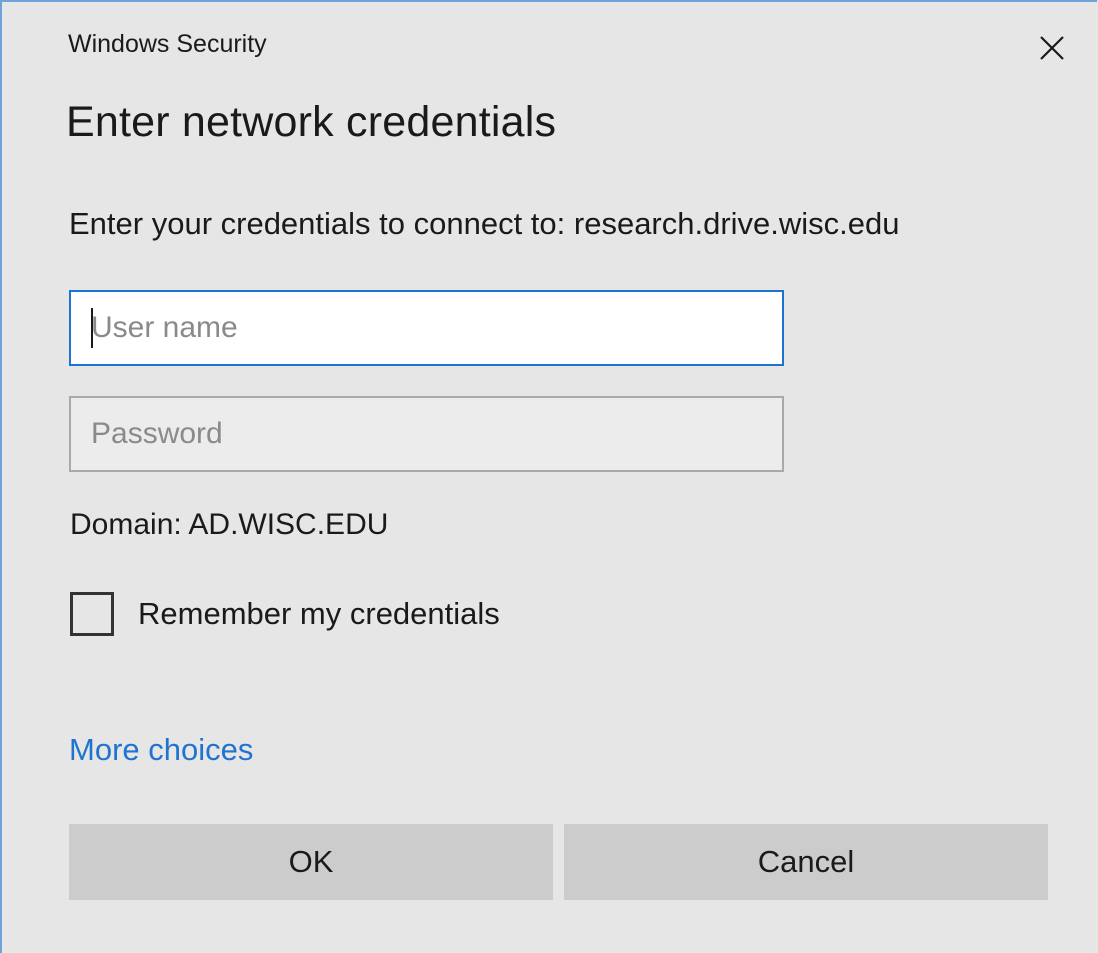 This screenshot has width=1098, height=953. I want to click on close-icon, so click(1052, 48).